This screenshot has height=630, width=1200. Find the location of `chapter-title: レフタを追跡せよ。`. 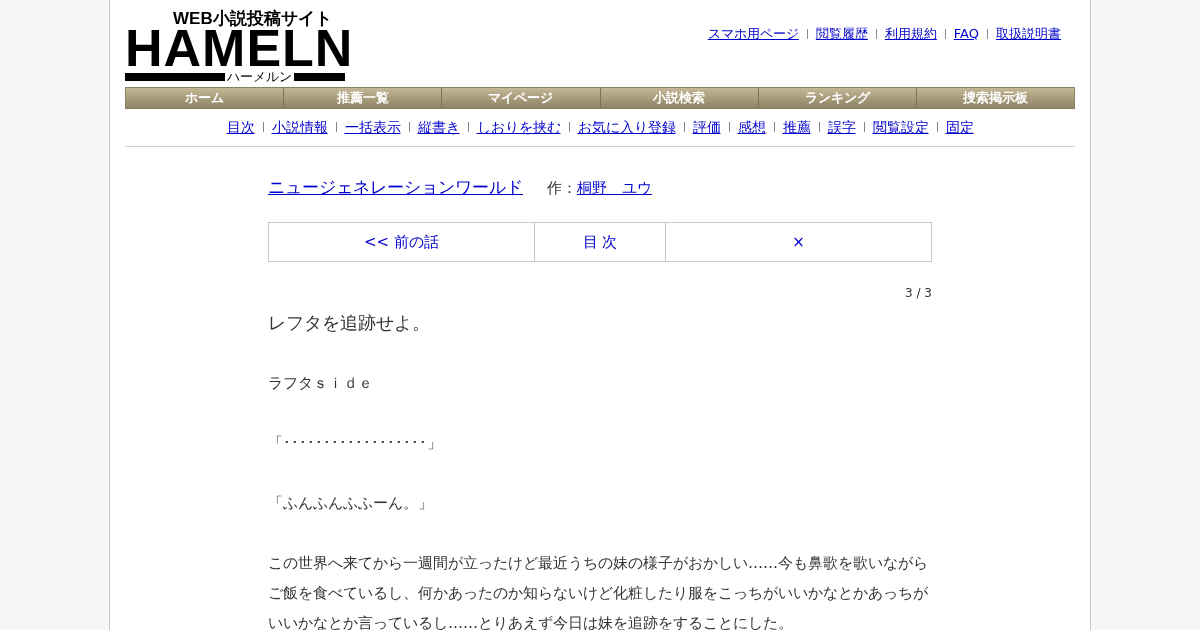

chapter-title: レフタを追跡せよ。 is located at coordinates (349, 323).